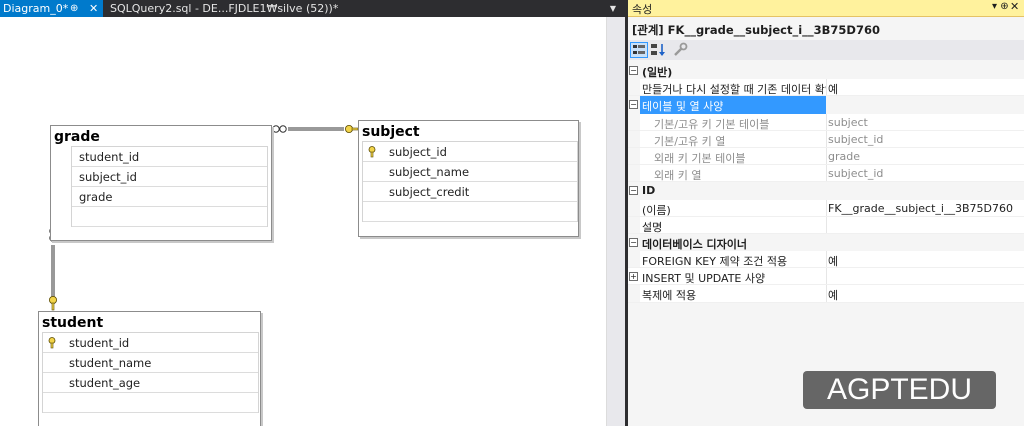 This screenshot has height=426, width=1024. What do you see at coordinates (391, 132) in the screenshot?
I see `table-title: subject` at bounding box center [391, 132].